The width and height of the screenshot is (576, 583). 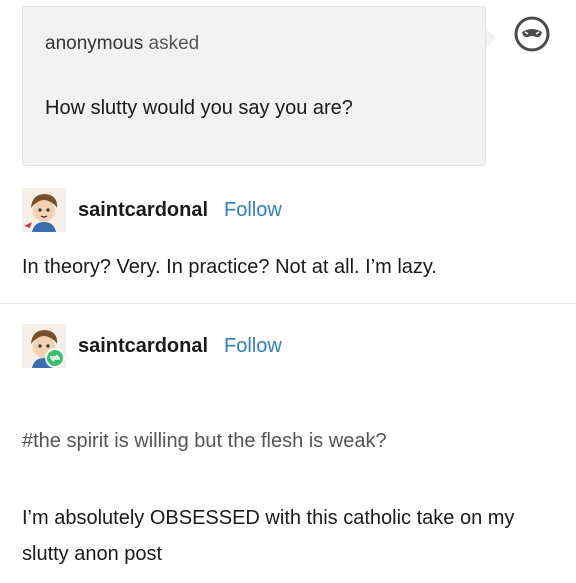 I want to click on answer-username: saintcardonal, so click(x=143, y=210).